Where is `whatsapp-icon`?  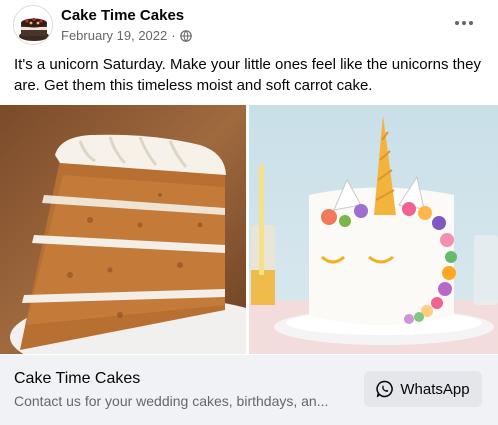 whatsapp-icon is located at coordinates (385, 389).